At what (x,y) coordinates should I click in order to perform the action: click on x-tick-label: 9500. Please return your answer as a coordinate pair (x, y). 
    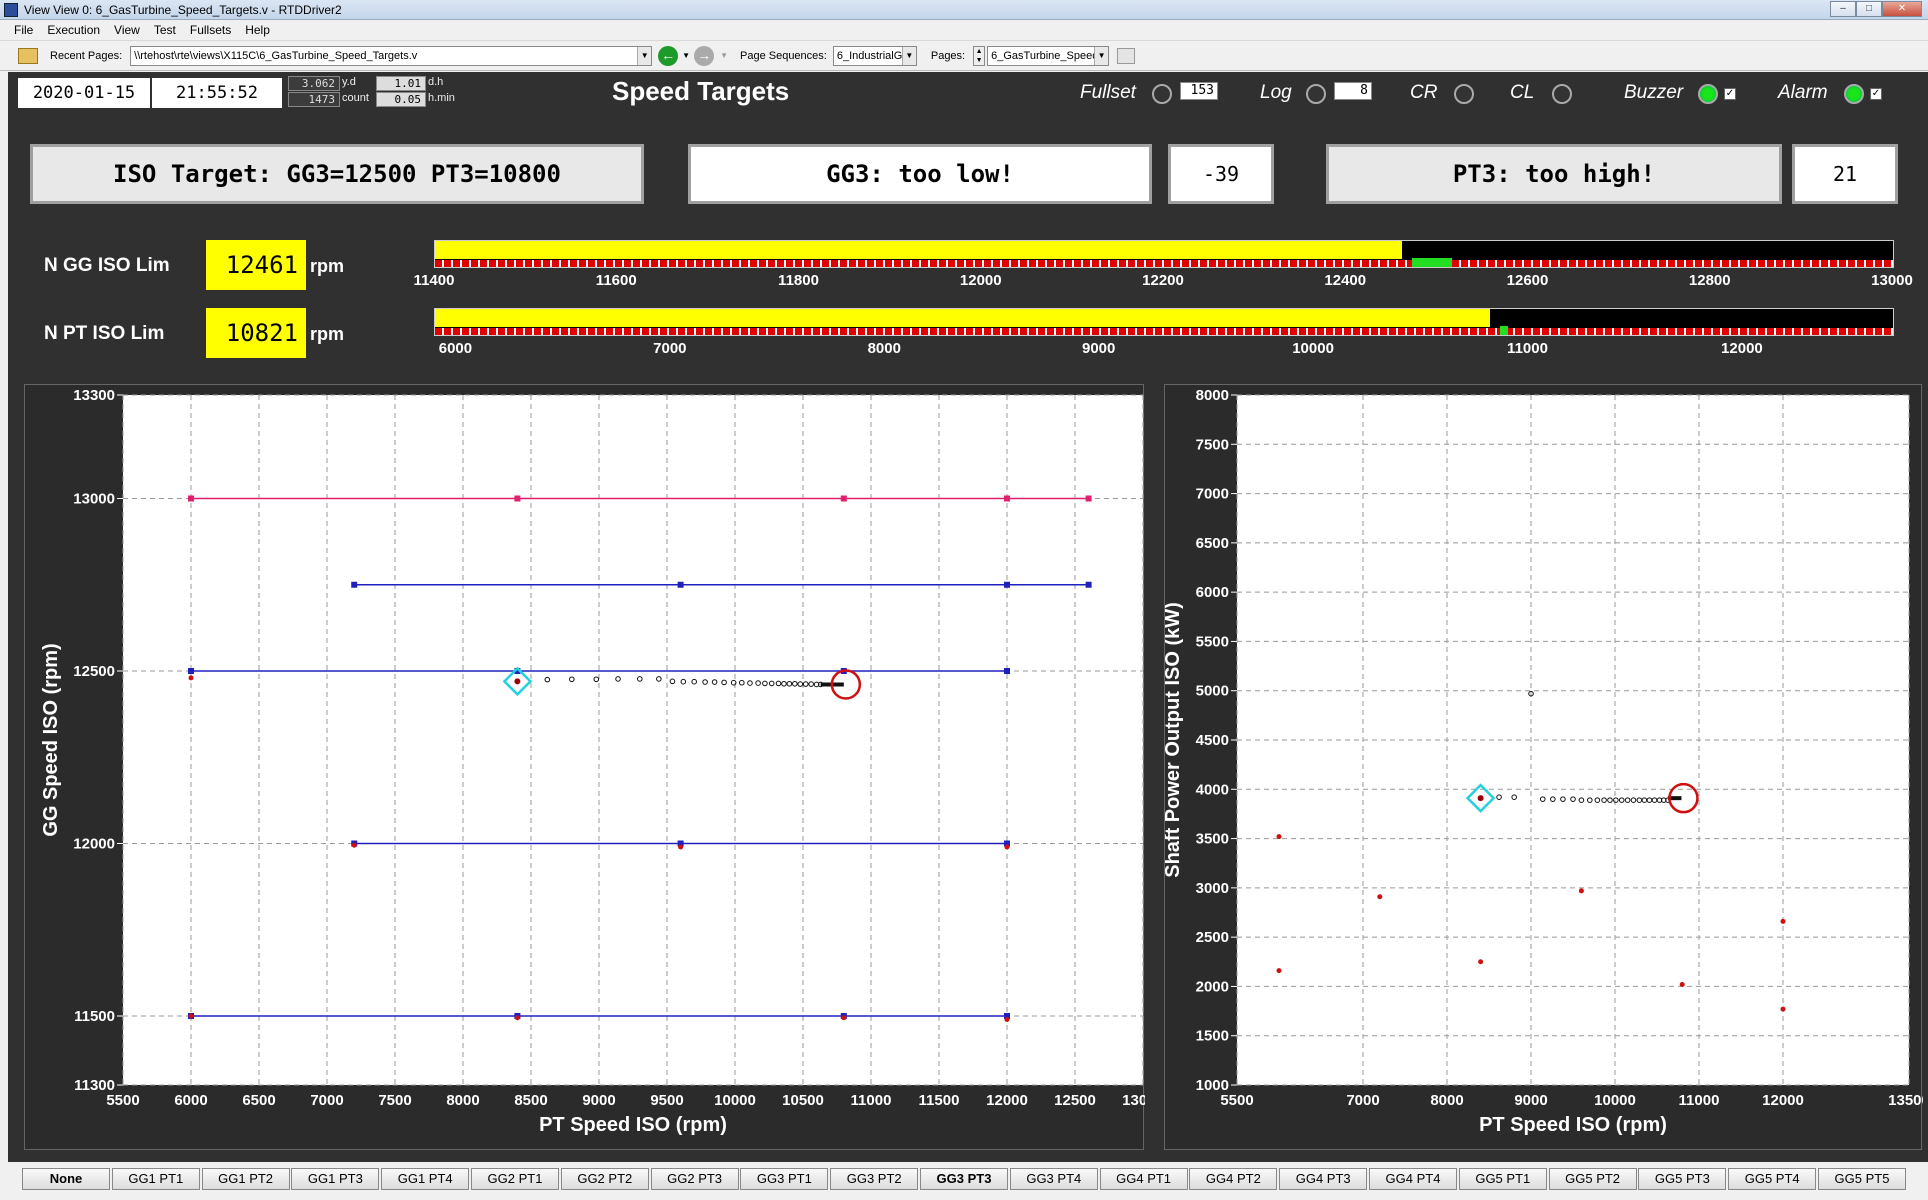
    Looking at the image, I should click on (666, 1100).